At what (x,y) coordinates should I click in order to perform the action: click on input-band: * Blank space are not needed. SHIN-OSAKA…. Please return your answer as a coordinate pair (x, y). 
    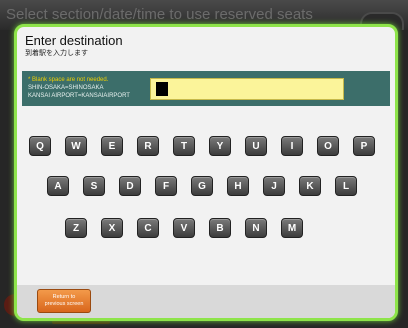
    Looking at the image, I should click on (206, 88).